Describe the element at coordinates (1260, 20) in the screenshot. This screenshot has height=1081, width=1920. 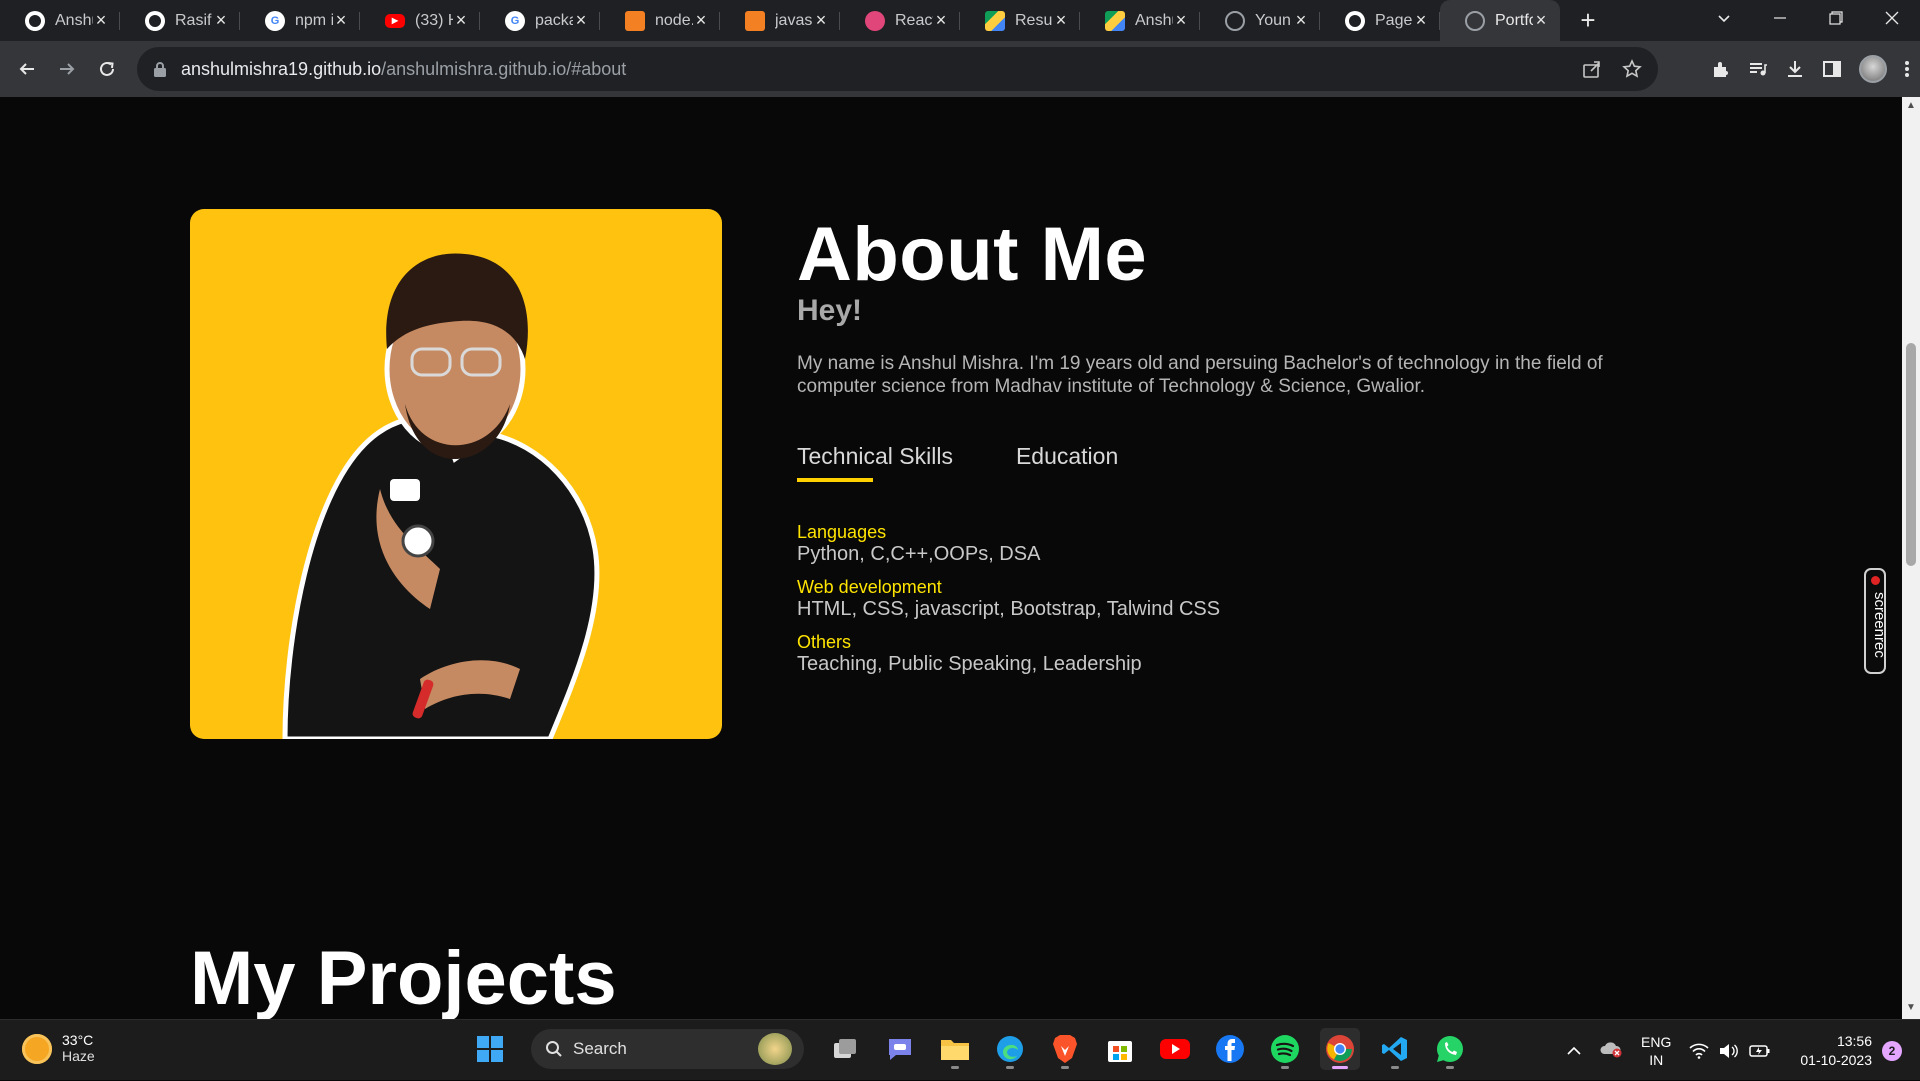
I see `browser-tab: Youn ×` at that location.